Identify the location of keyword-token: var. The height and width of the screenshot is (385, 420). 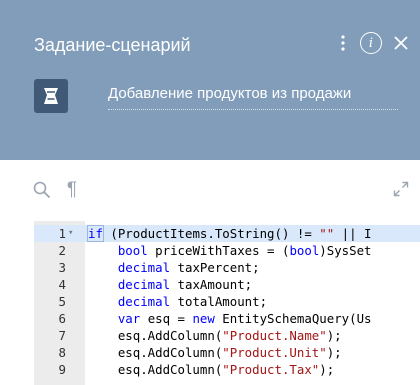
(129, 318).